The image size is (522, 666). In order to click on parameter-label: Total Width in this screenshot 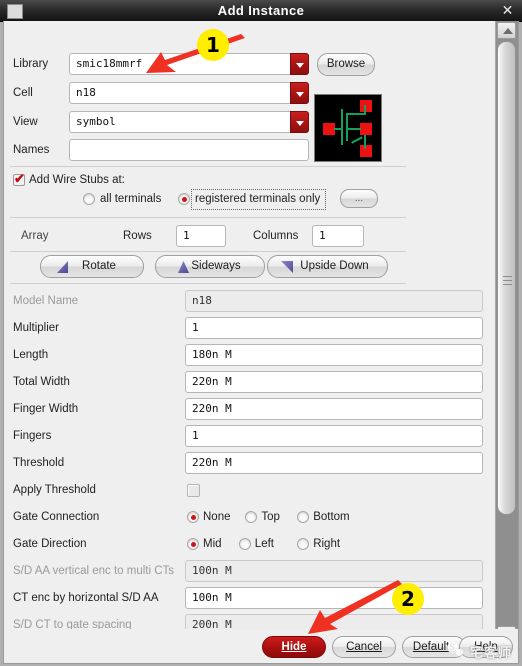, I will do `click(41, 382)`.